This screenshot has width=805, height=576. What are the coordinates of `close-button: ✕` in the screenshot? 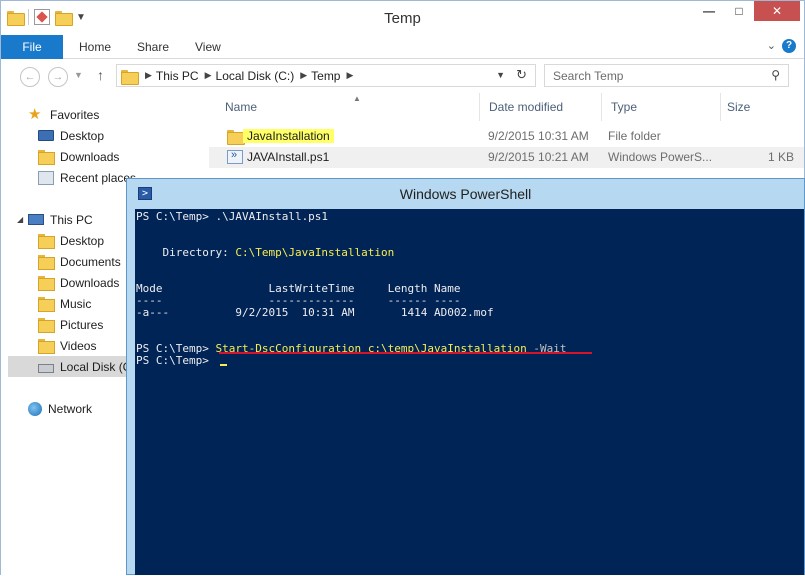 It's located at (777, 11).